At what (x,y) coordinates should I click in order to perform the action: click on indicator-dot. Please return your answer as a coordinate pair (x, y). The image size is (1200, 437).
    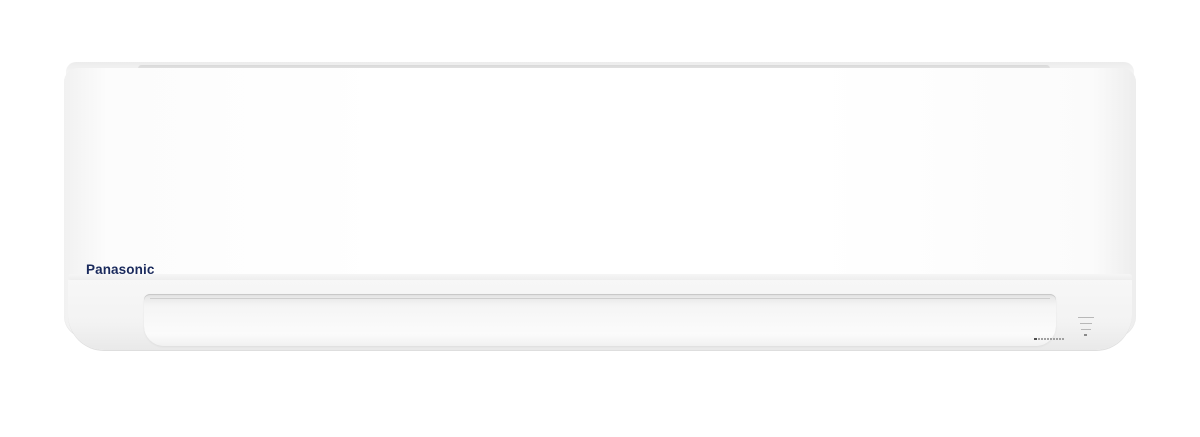
    Looking at the image, I should click on (1085, 335).